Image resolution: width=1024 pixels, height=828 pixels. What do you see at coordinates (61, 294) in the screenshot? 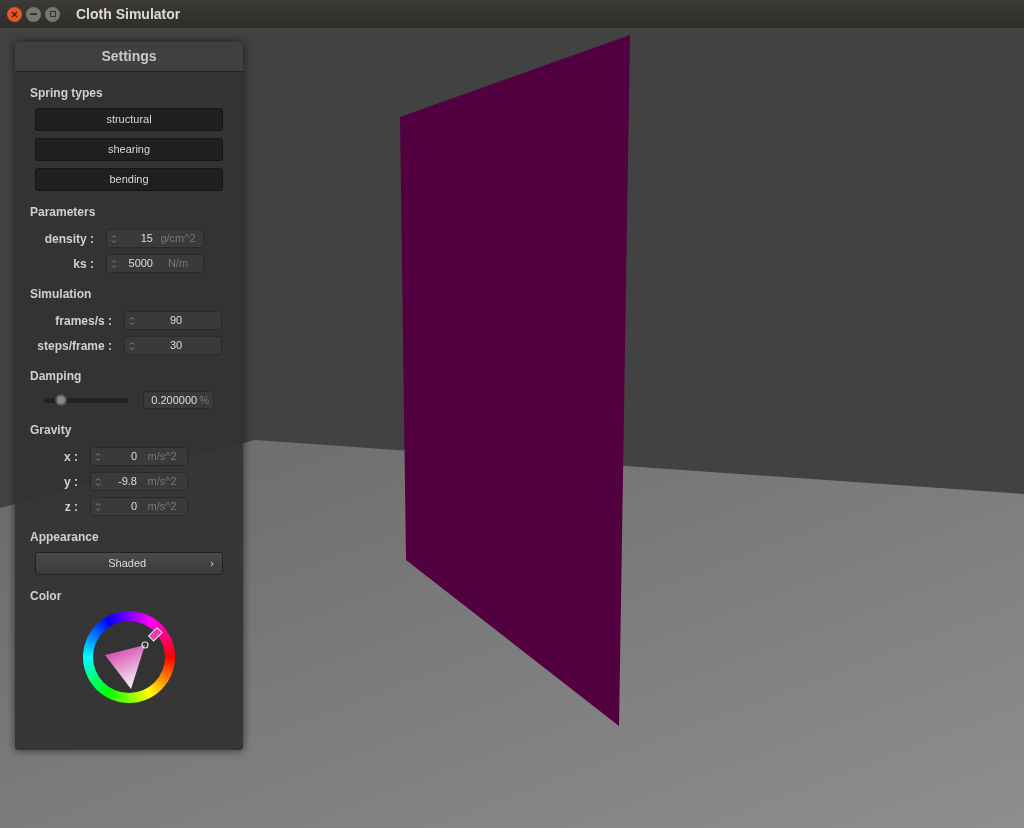
I see `section-heading: Simulation` at bounding box center [61, 294].